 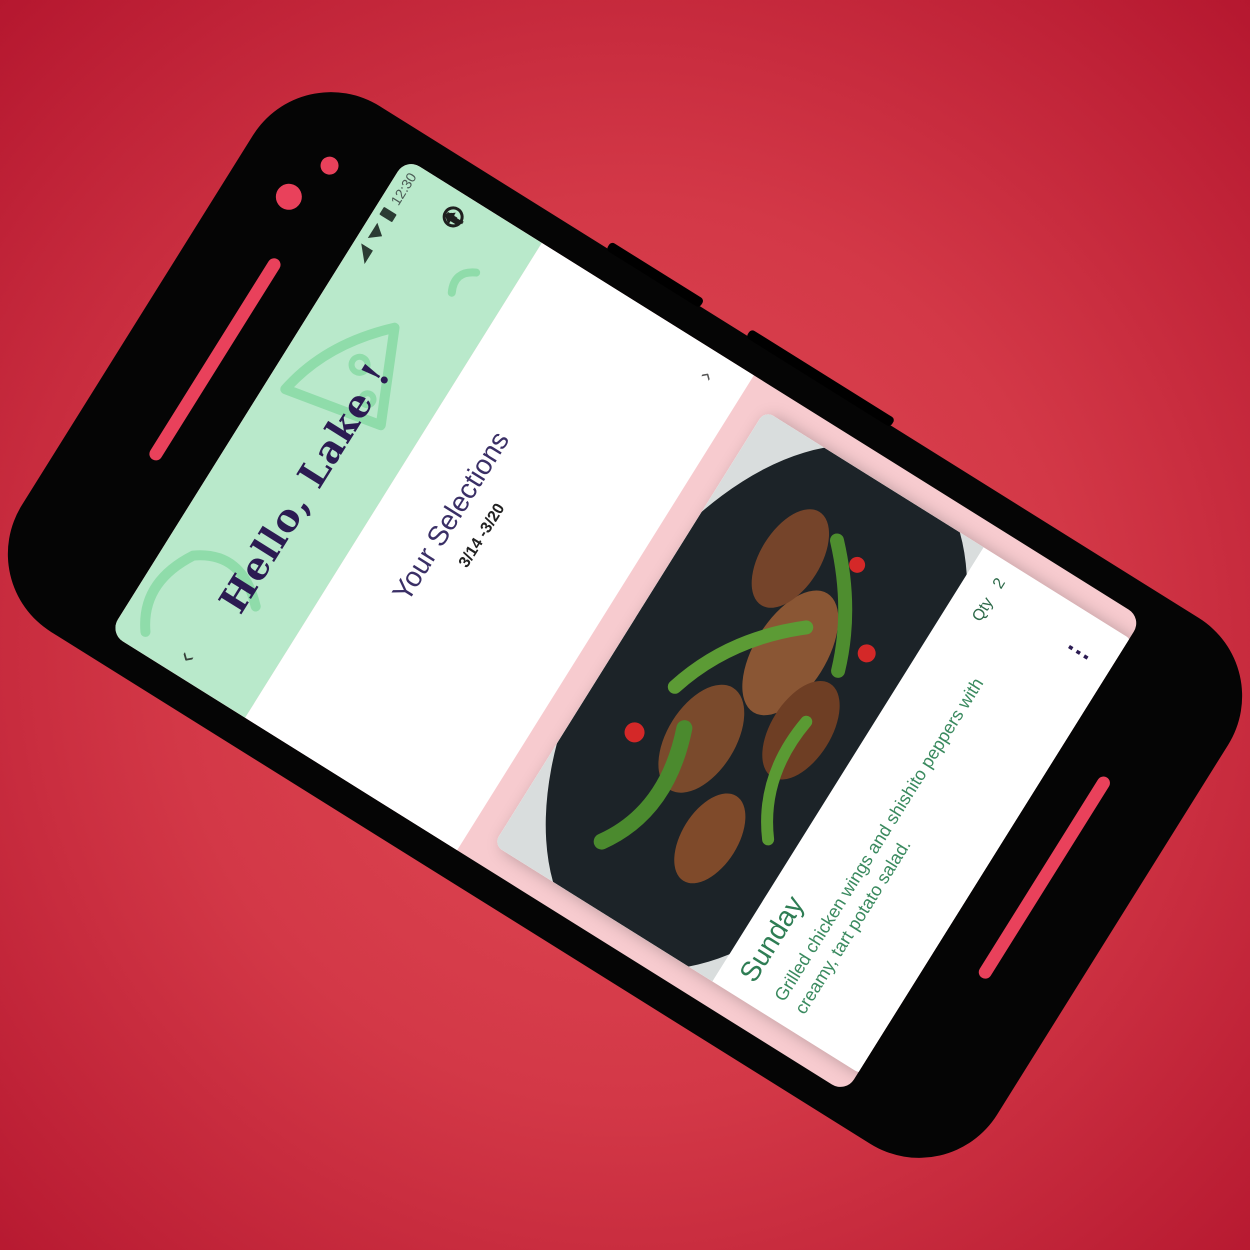 I want to click on sensor, so click(x=329, y=166).